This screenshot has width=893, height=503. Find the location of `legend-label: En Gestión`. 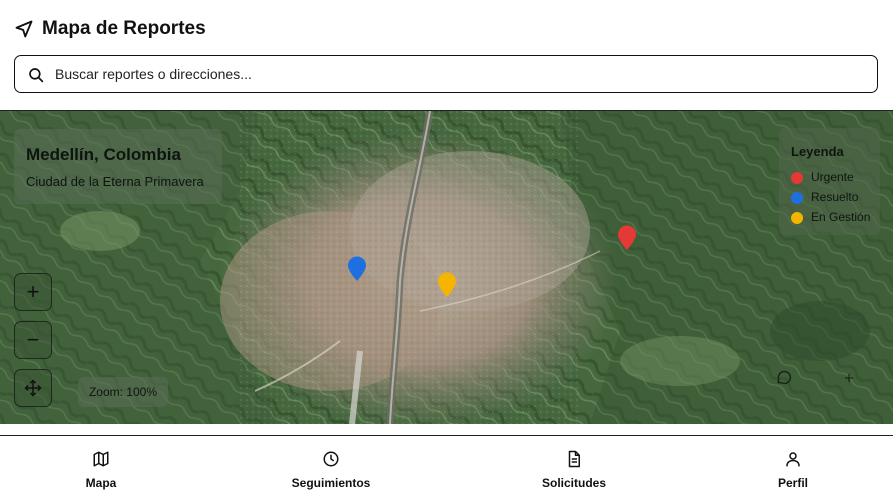

legend-label: En Gestión is located at coordinates (841, 217).